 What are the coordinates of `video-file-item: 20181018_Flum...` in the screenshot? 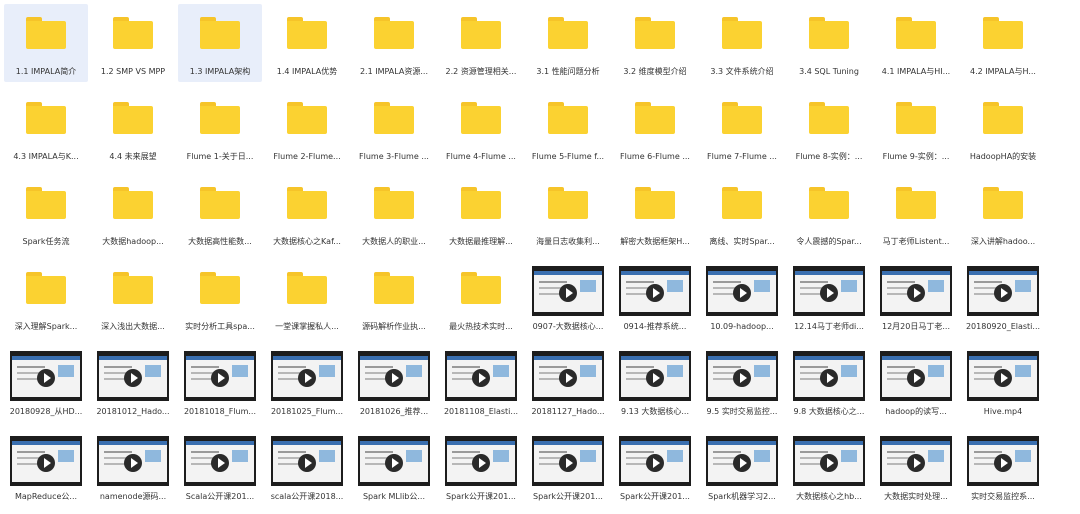 It's located at (220, 383).